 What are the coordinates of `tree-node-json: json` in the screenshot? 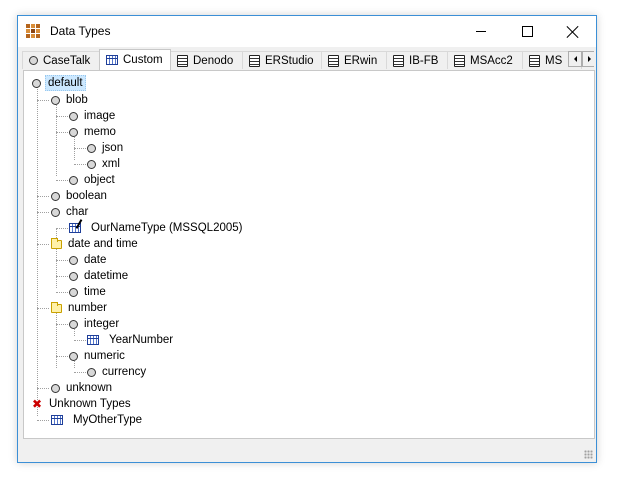 It's located at (106, 148).